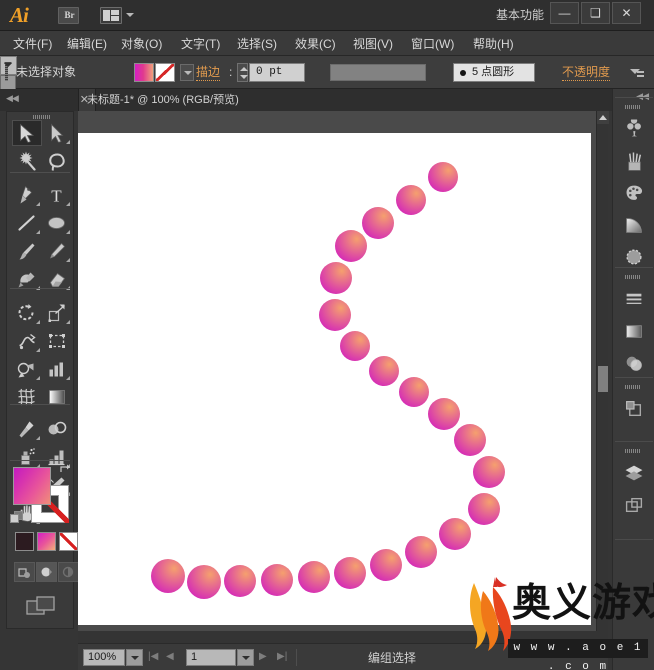 Image resolution: width=654 pixels, height=670 pixels. Describe the element at coordinates (57, 313) in the screenshot. I see `scale-tool` at that location.